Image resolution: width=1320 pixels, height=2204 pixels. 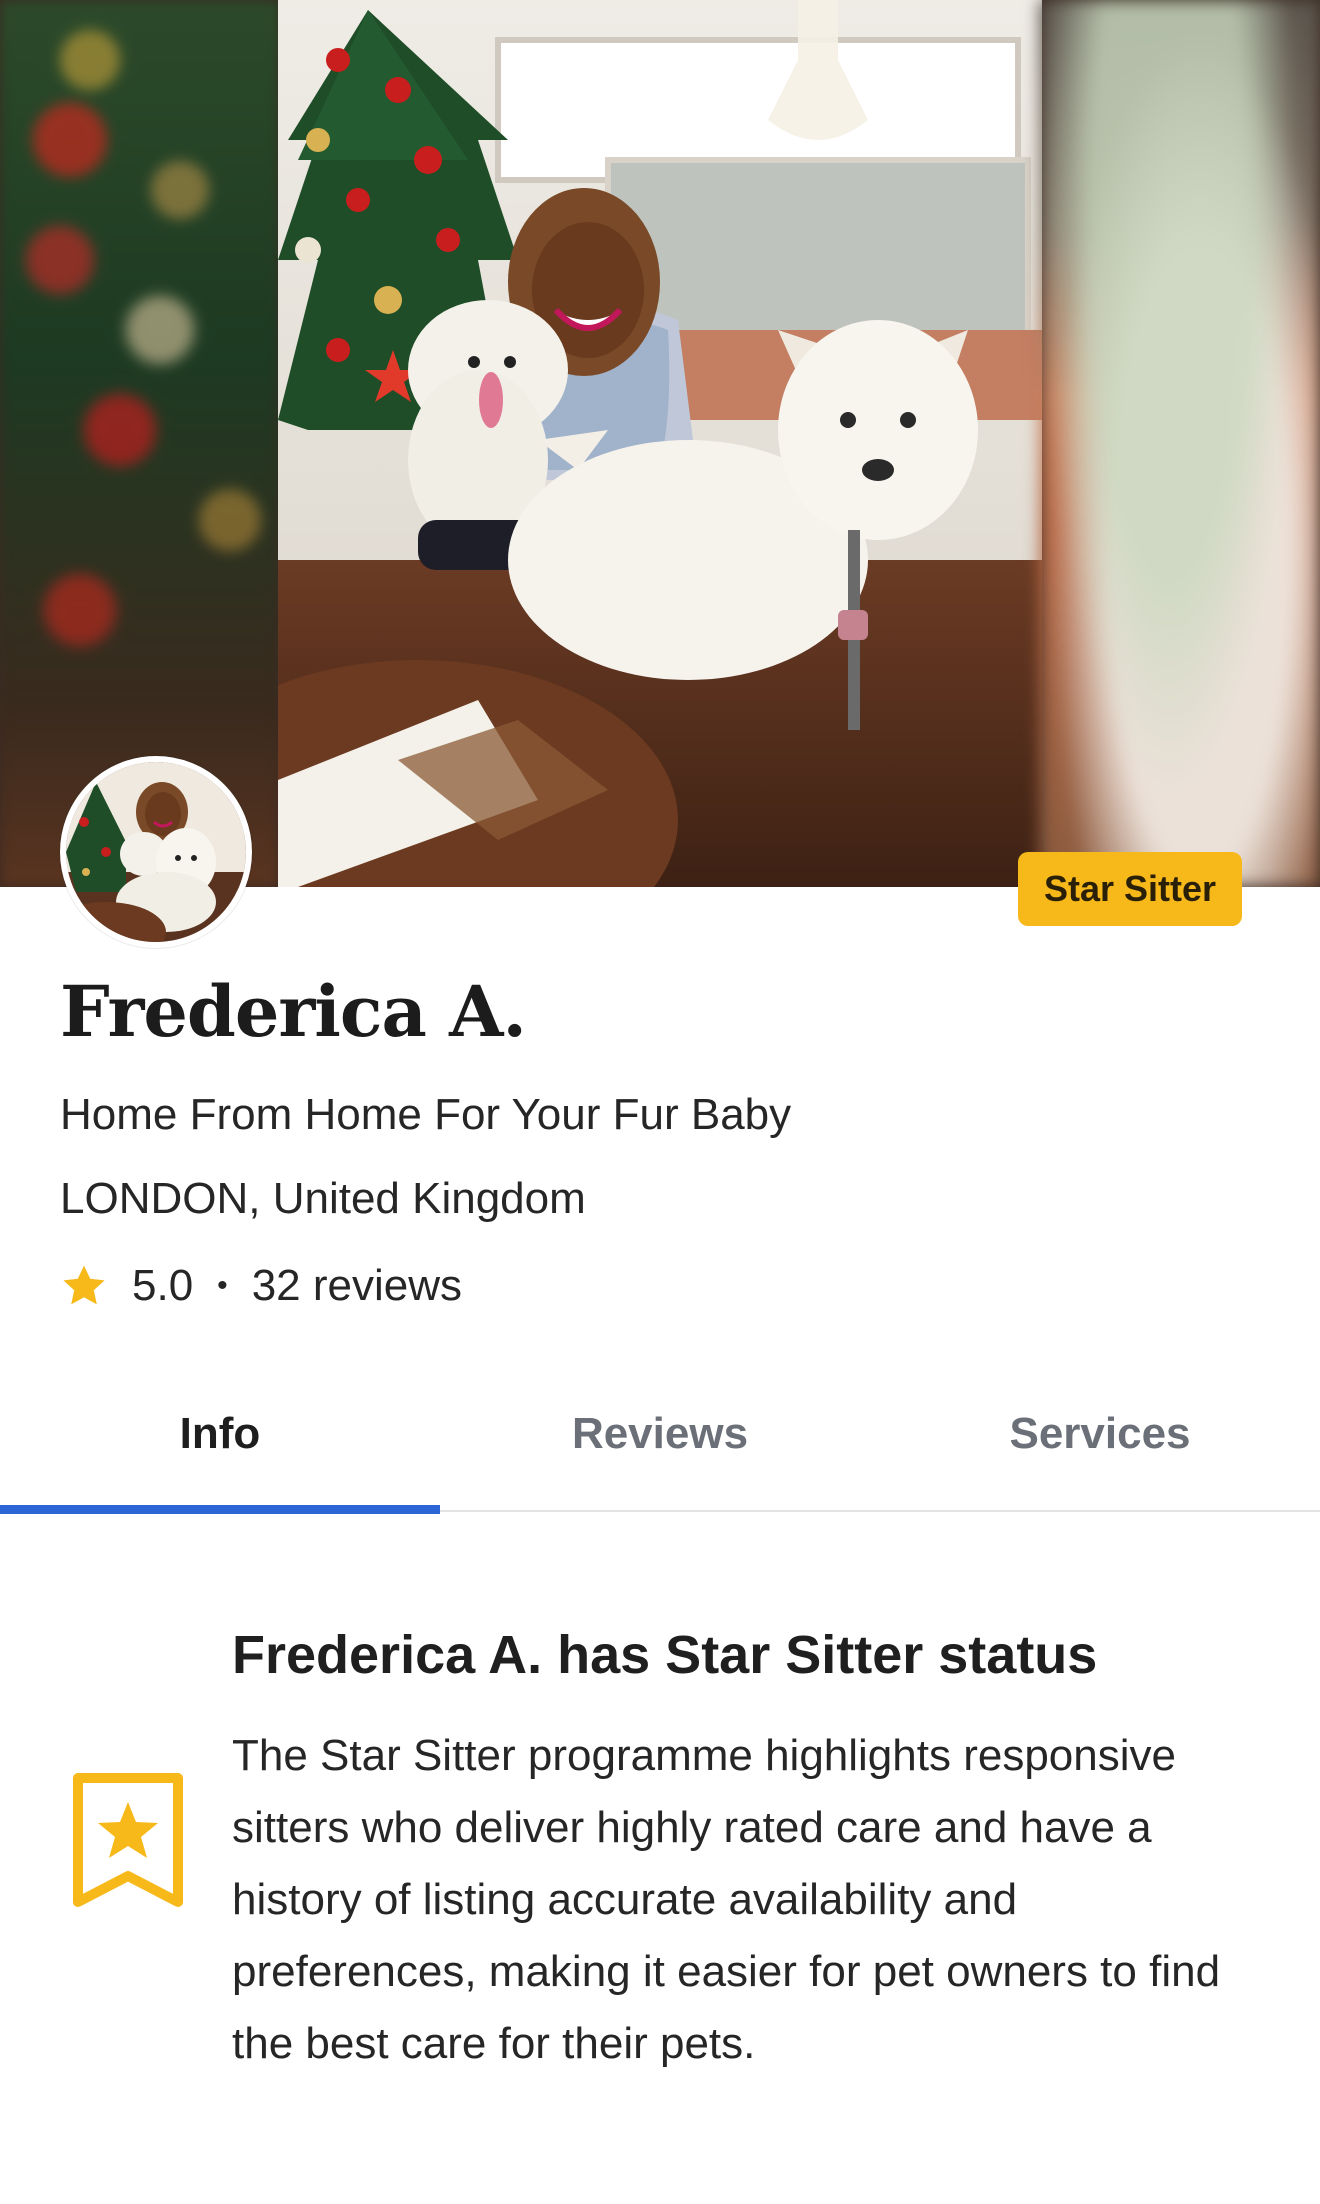 What do you see at coordinates (665, 1655) in the screenshot?
I see `star-sitter-status-title: Frederica A. has Star Sitter status` at bounding box center [665, 1655].